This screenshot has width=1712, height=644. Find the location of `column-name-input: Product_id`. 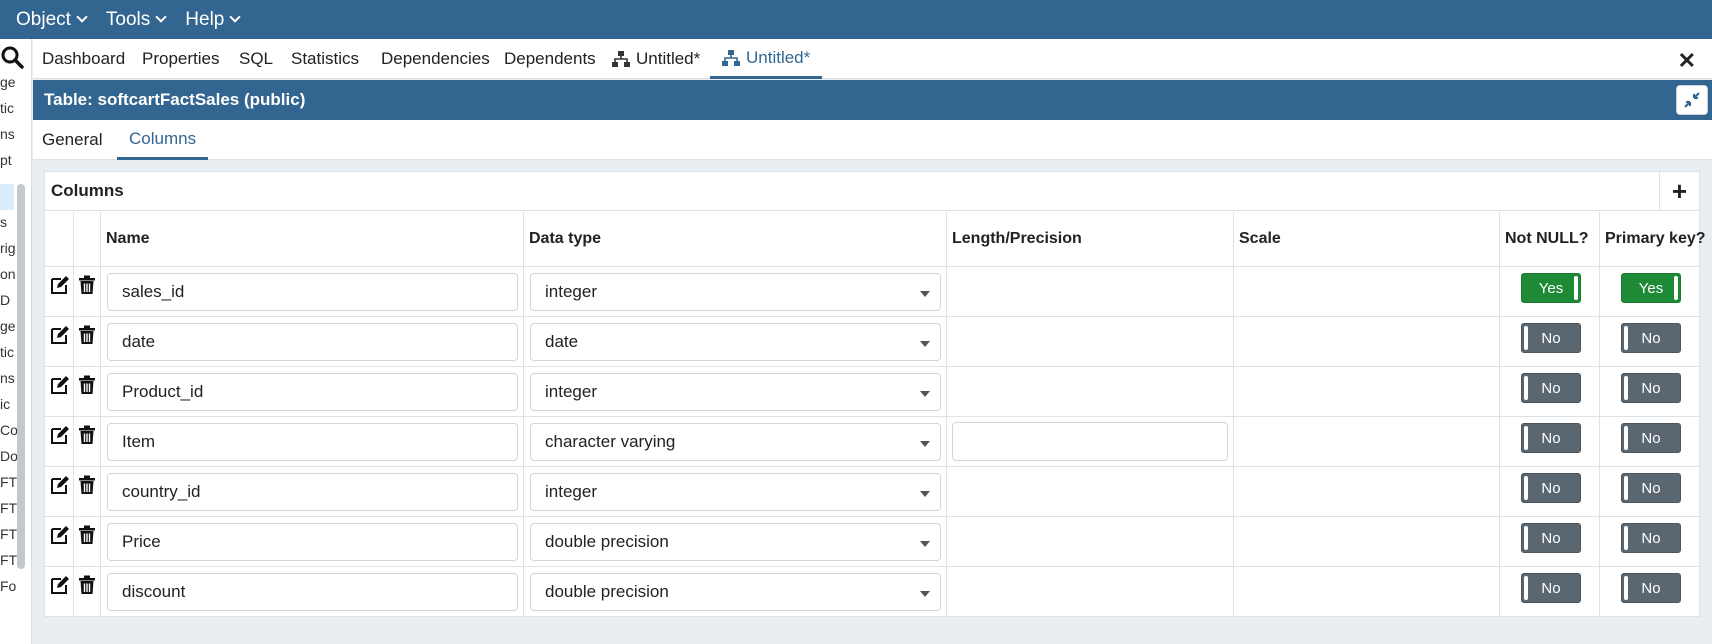

column-name-input: Product_id is located at coordinates (312, 392).